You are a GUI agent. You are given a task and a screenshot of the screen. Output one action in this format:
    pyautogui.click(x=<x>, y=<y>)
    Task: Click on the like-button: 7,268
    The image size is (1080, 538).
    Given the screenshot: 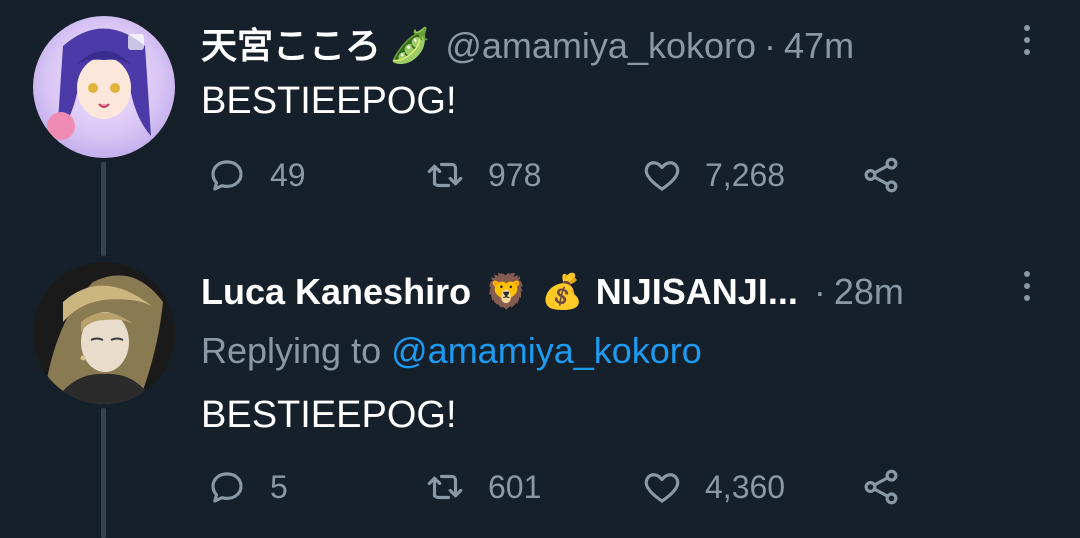 What is the action you would take?
    pyautogui.click(x=713, y=175)
    